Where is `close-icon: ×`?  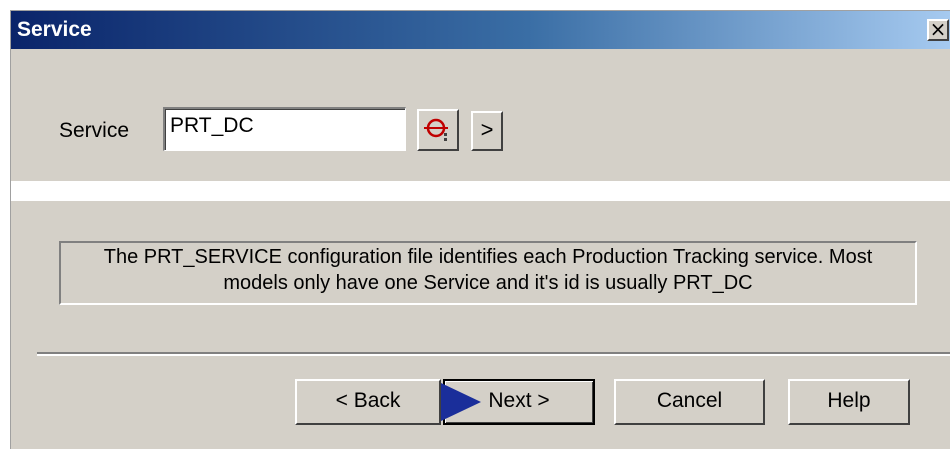 close-icon: × is located at coordinates (938, 29).